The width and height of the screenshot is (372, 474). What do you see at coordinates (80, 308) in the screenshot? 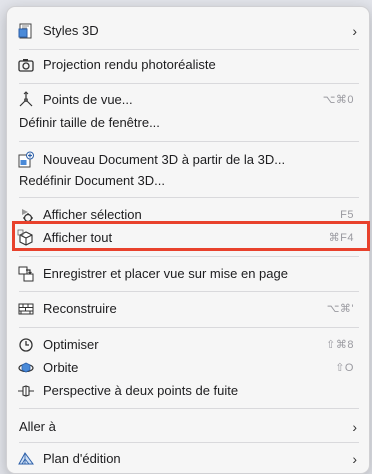
I see `menu-item-label: Reconstruire` at bounding box center [80, 308].